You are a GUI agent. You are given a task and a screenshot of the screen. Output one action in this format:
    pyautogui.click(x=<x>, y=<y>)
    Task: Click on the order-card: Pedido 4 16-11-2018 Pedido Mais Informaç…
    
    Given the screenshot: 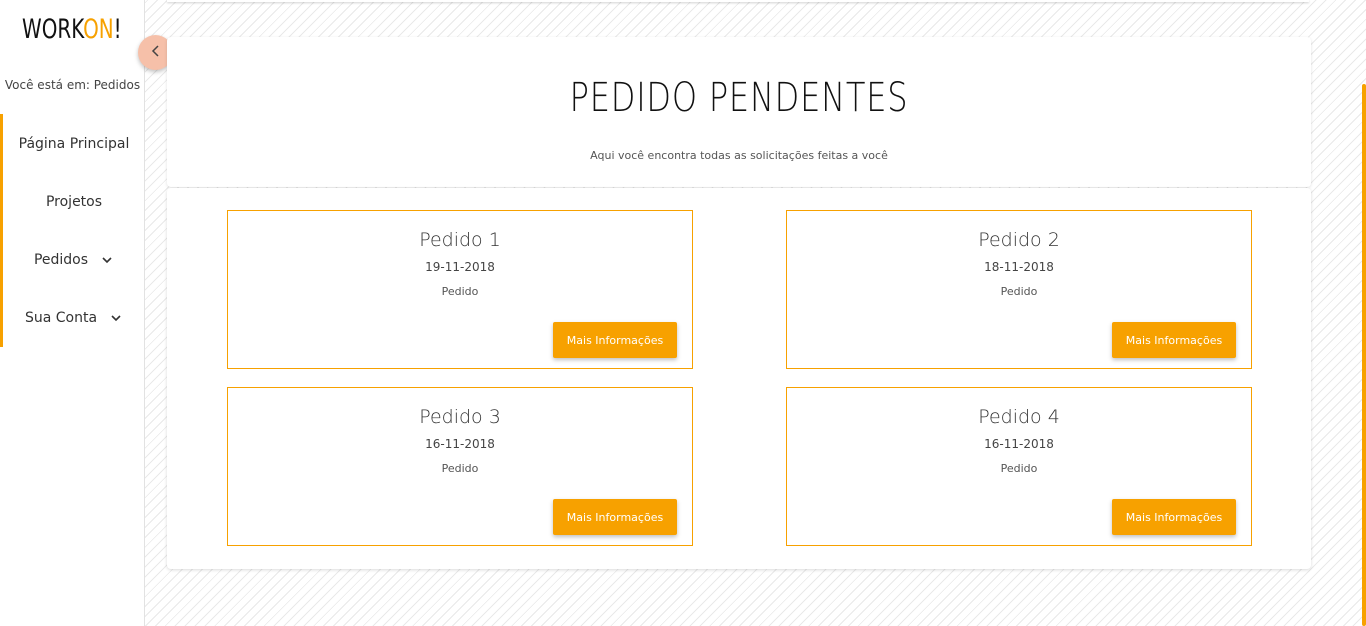 What is the action you would take?
    pyautogui.click(x=1019, y=466)
    